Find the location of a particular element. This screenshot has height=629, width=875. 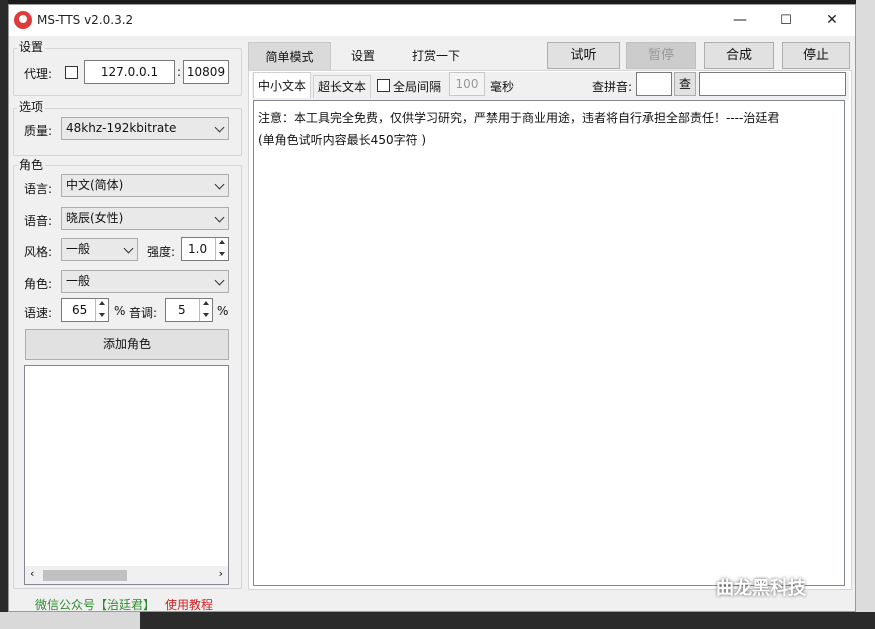

pinyin-input is located at coordinates (654, 84).